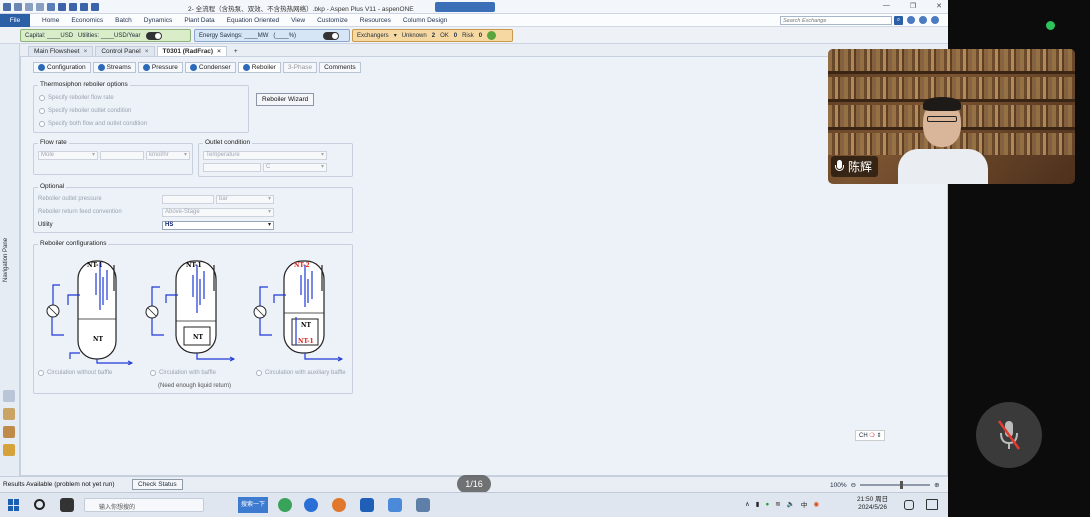 The width and height of the screenshot is (1090, 517). What do you see at coordinates (1009, 435) in the screenshot?
I see `mute-button` at bounding box center [1009, 435].